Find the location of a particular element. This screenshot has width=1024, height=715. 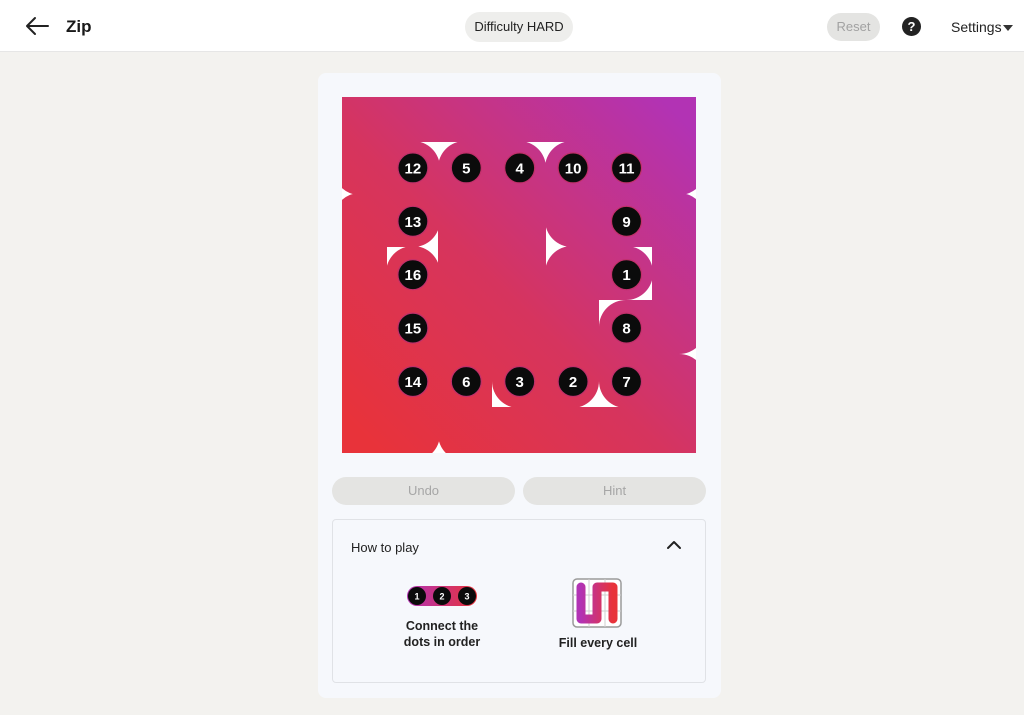

fill-cells-caption: Fill every cell is located at coordinates (598, 643).